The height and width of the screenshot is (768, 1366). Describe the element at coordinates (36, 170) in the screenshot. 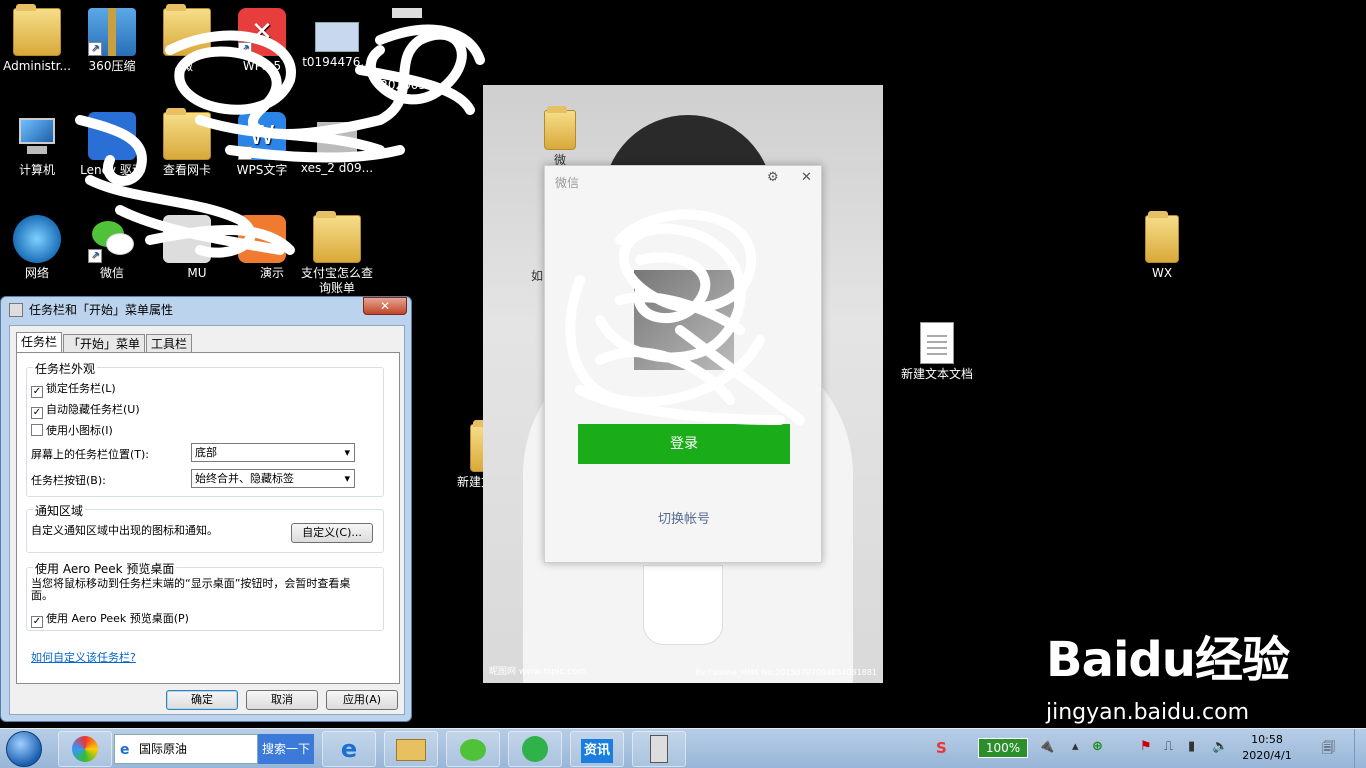

I see `desktop-icon-label: 计算机` at that location.